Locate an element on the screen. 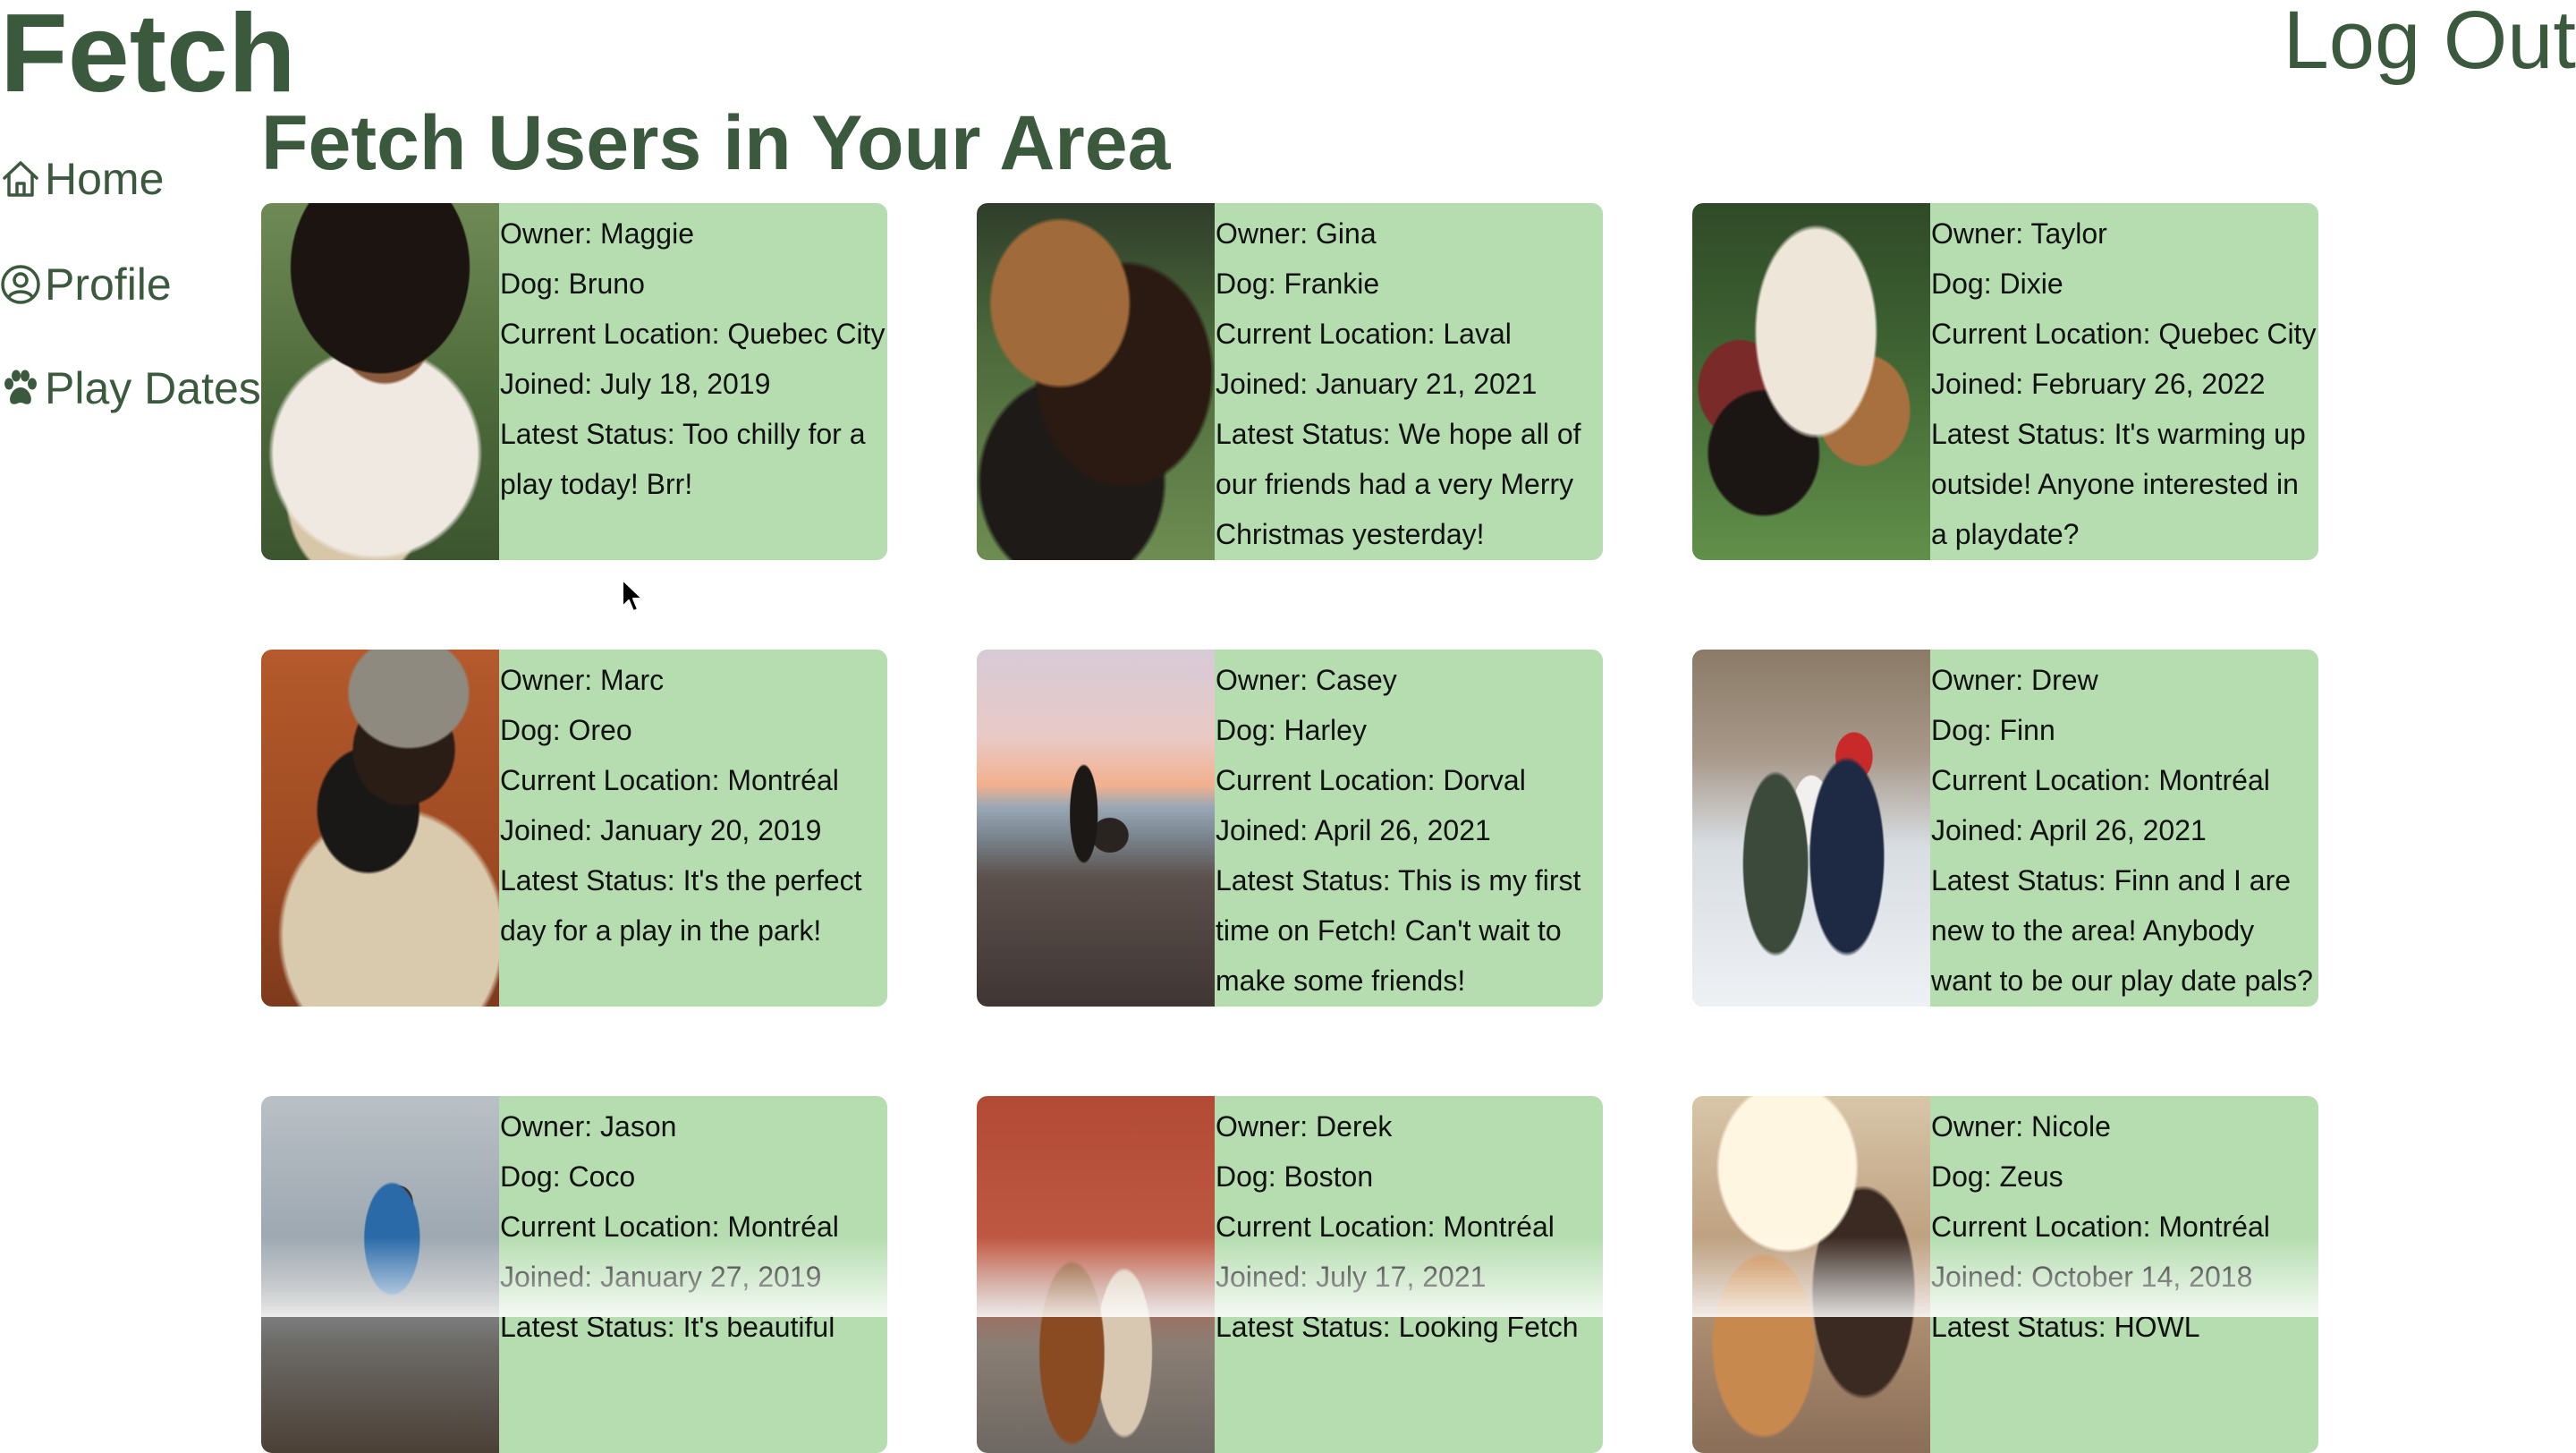 This screenshot has width=2576, height=1453. dog-name: Zeus is located at coordinates (2031, 1176).